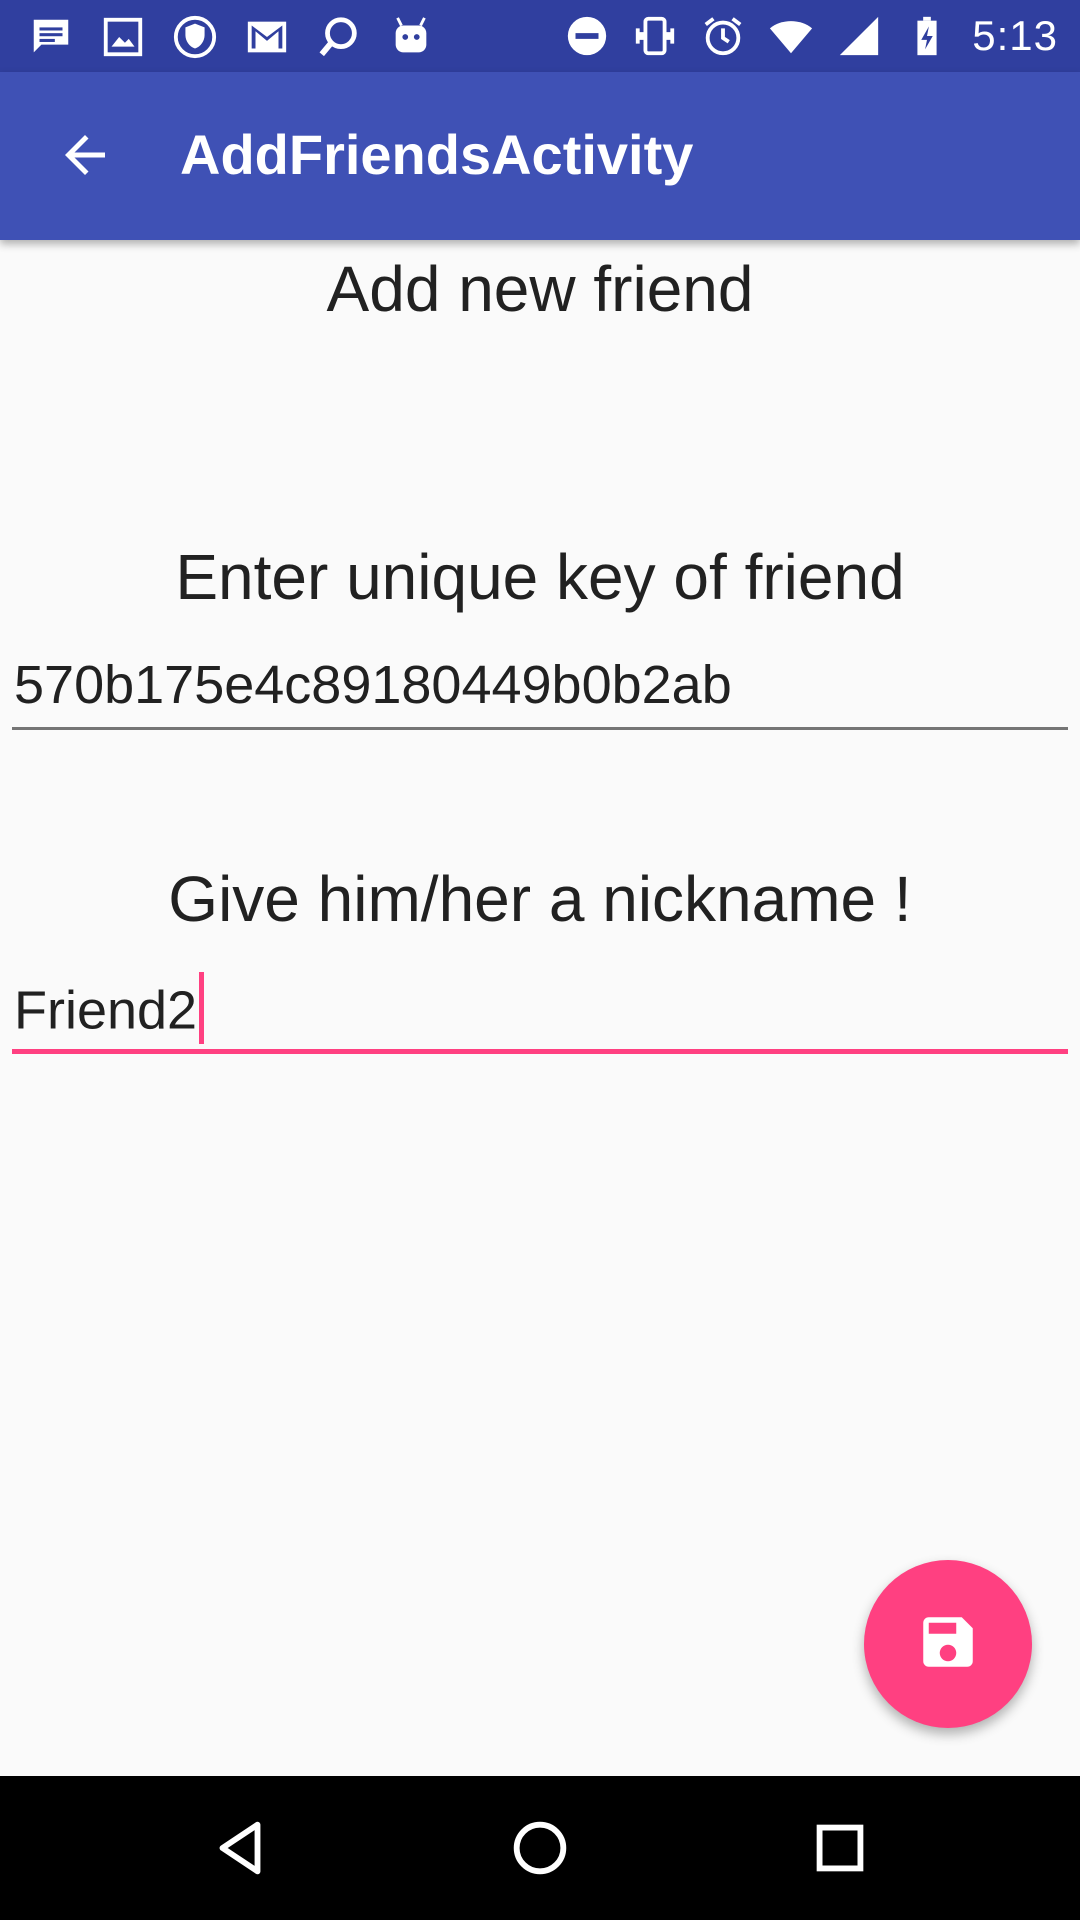 The image size is (1080, 1920). I want to click on triangle-back-icon, so click(240, 1850).